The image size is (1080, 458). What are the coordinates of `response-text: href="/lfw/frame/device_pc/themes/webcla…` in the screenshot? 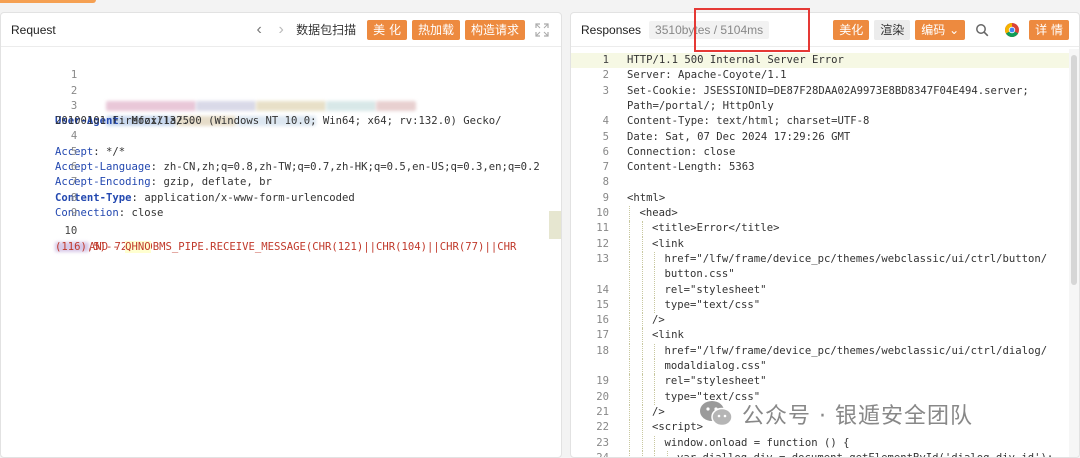 It's located at (856, 350).